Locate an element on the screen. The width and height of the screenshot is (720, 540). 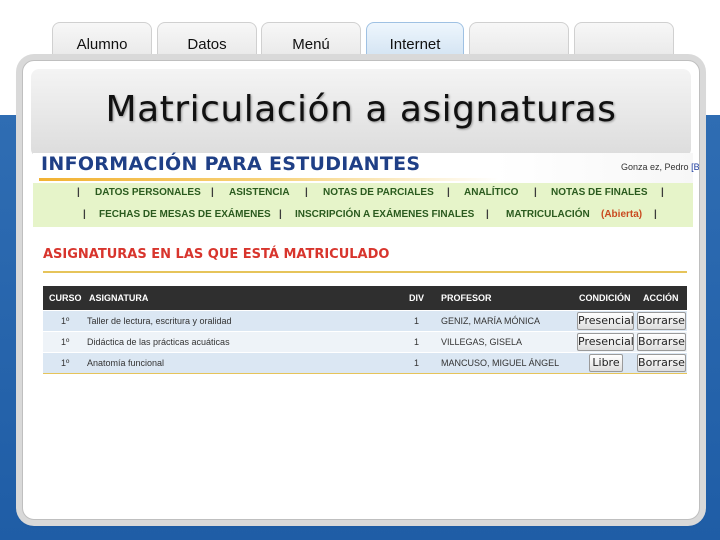
col-condicion: CONDICIÓN is located at coordinates (605, 298).